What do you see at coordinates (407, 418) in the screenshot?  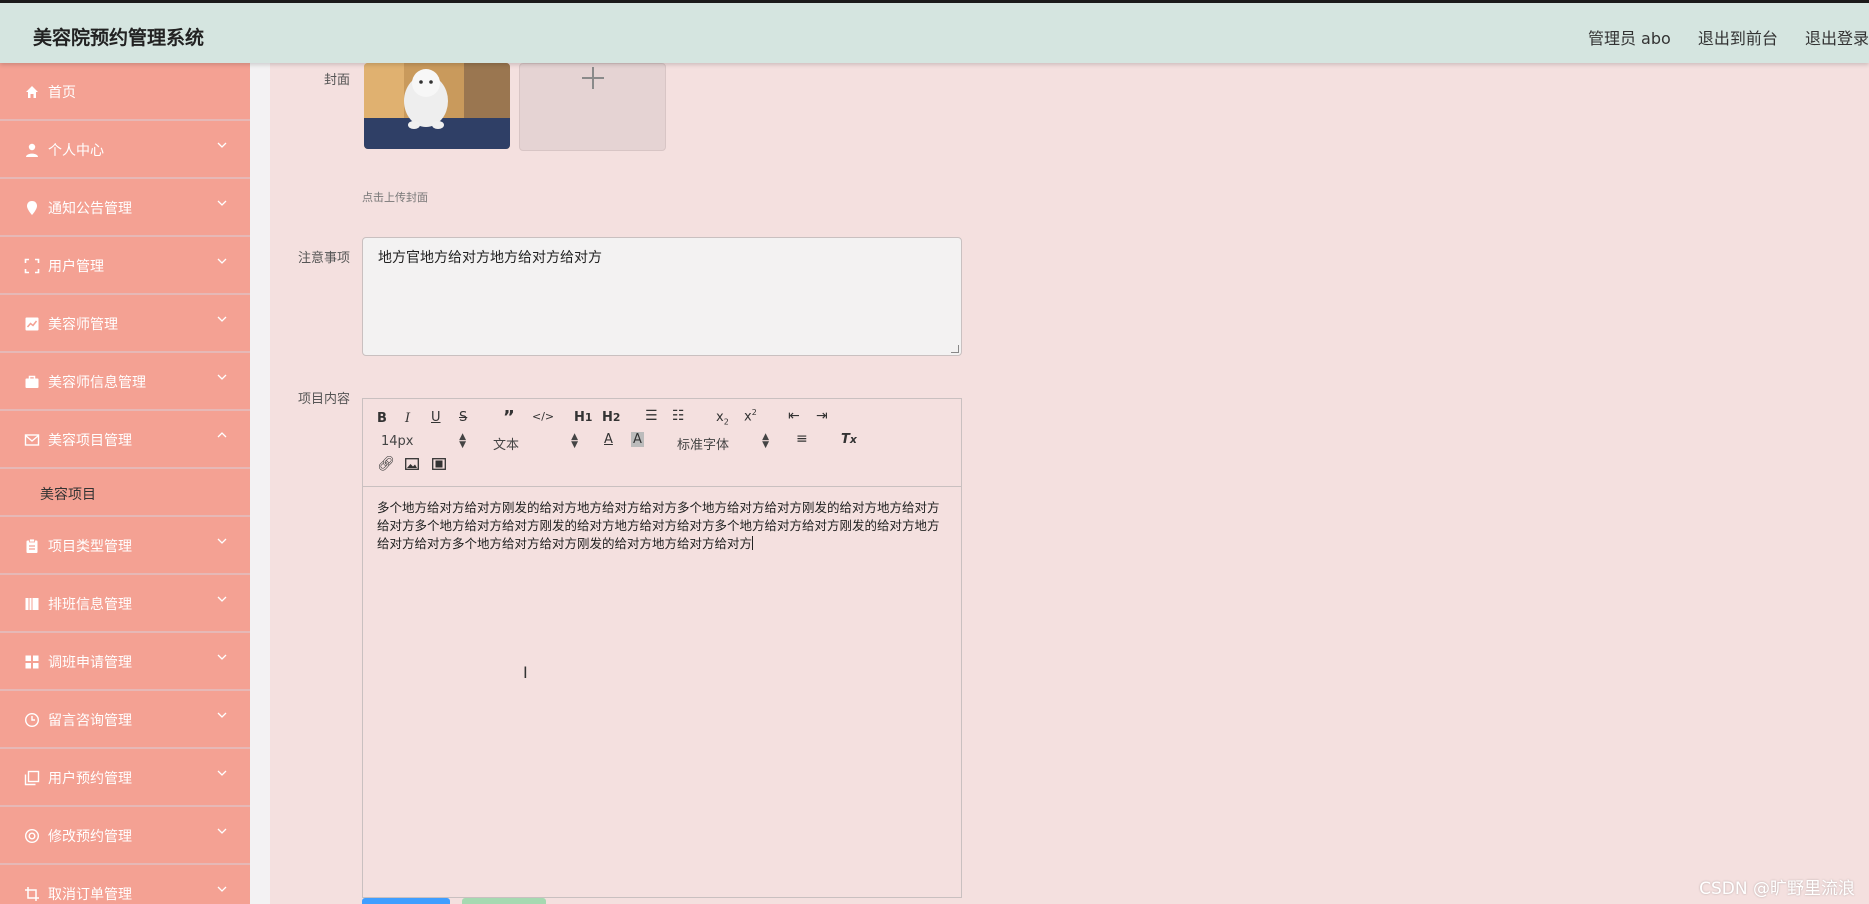 I see `italic-icon: I` at bounding box center [407, 418].